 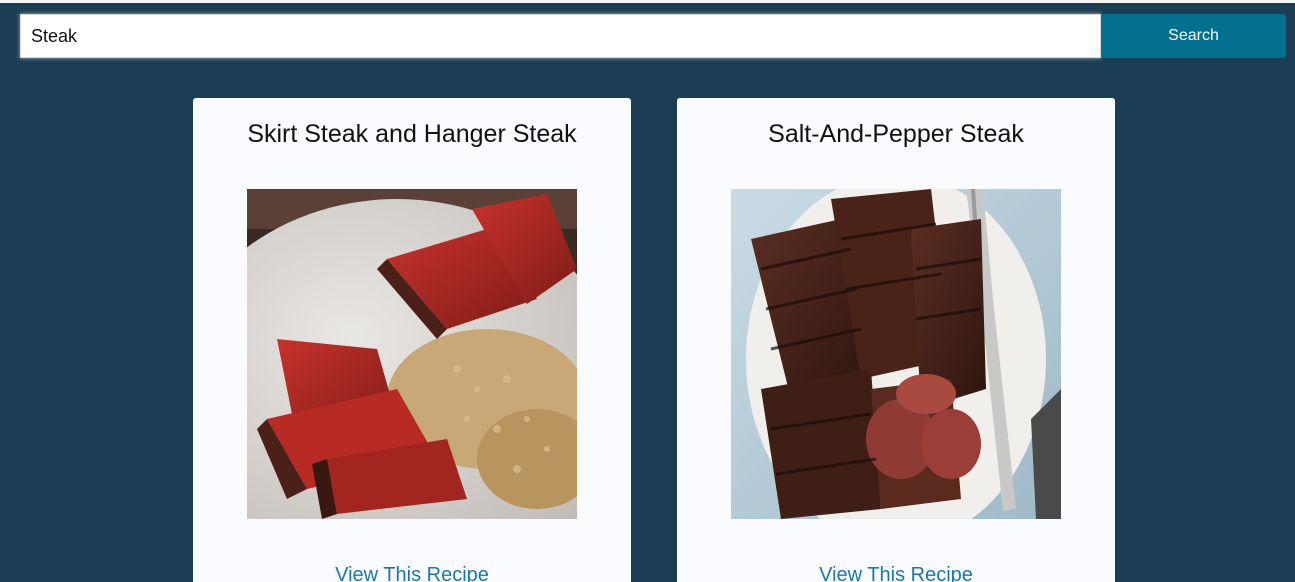 What do you see at coordinates (560, 36) in the screenshot?
I see `search-input` at bounding box center [560, 36].